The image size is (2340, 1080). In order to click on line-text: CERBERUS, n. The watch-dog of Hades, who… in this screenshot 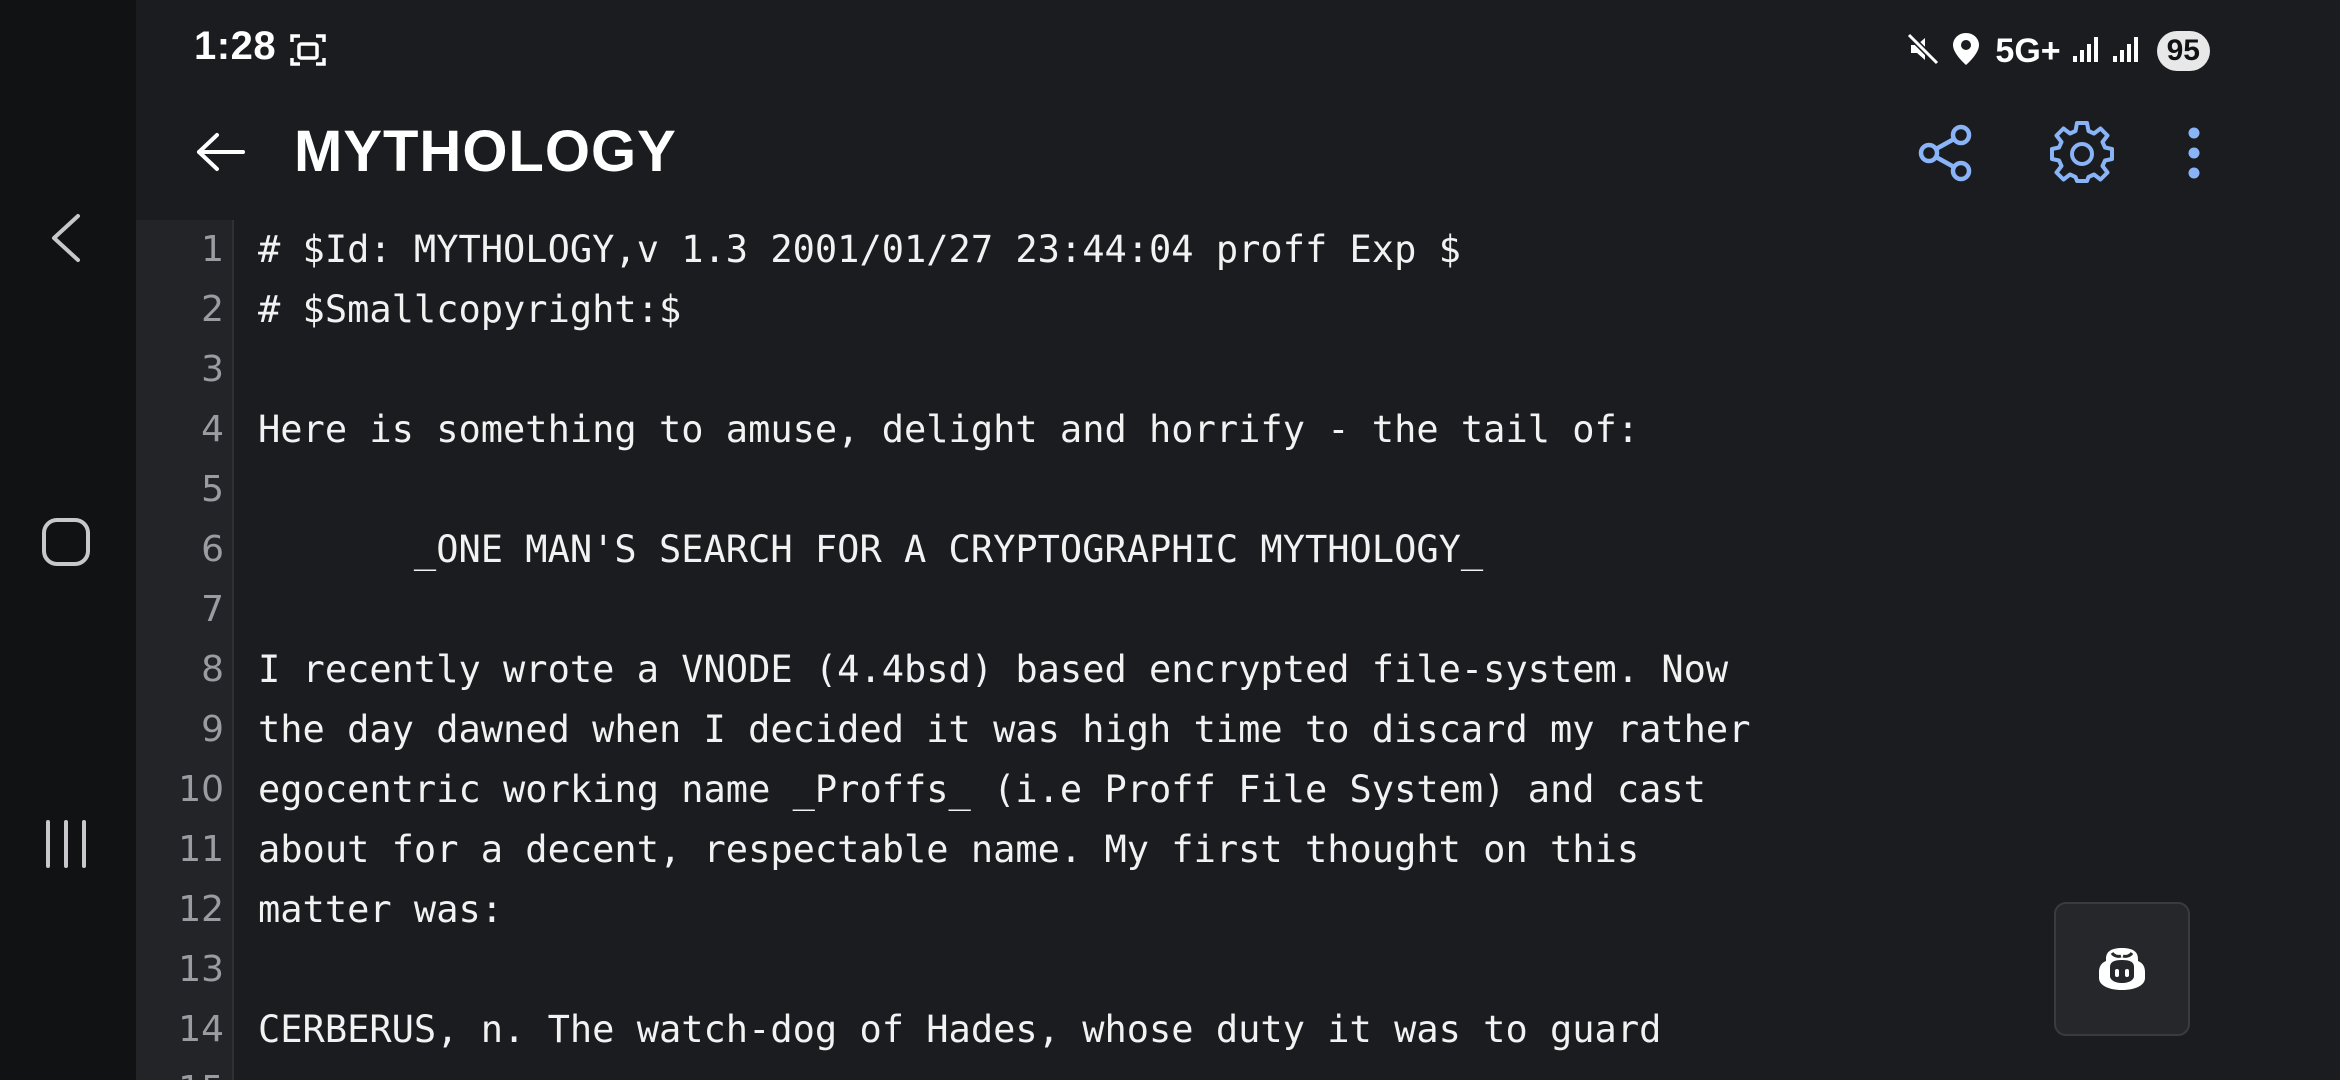, I will do `click(960, 1029)`.